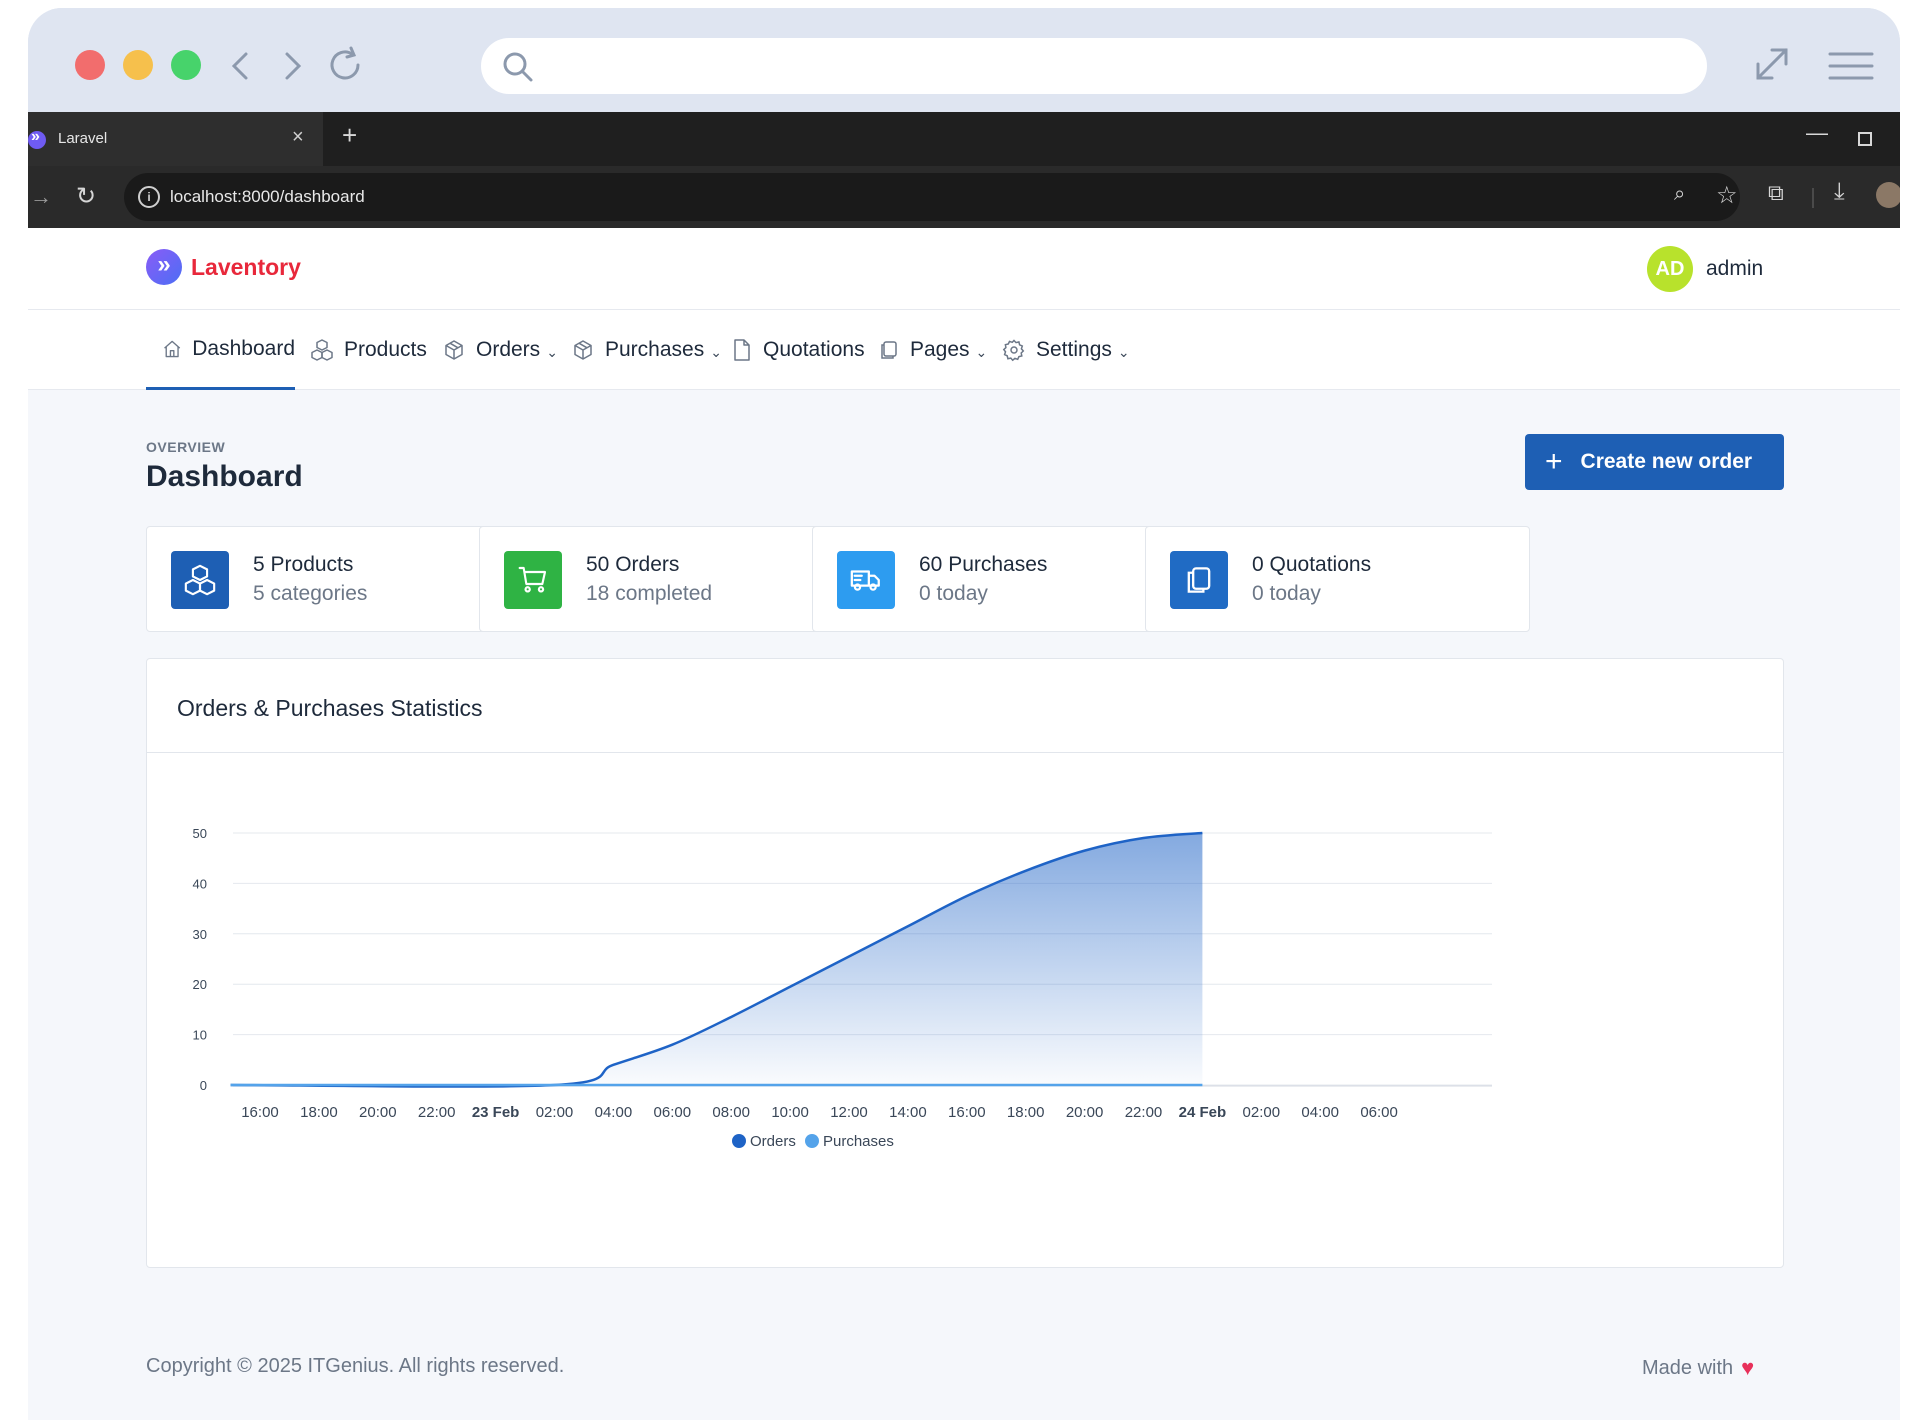  What do you see at coordinates (940, 349) in the screenshot?
I see `nav-label: Pages` at bounding box center [940, 349].